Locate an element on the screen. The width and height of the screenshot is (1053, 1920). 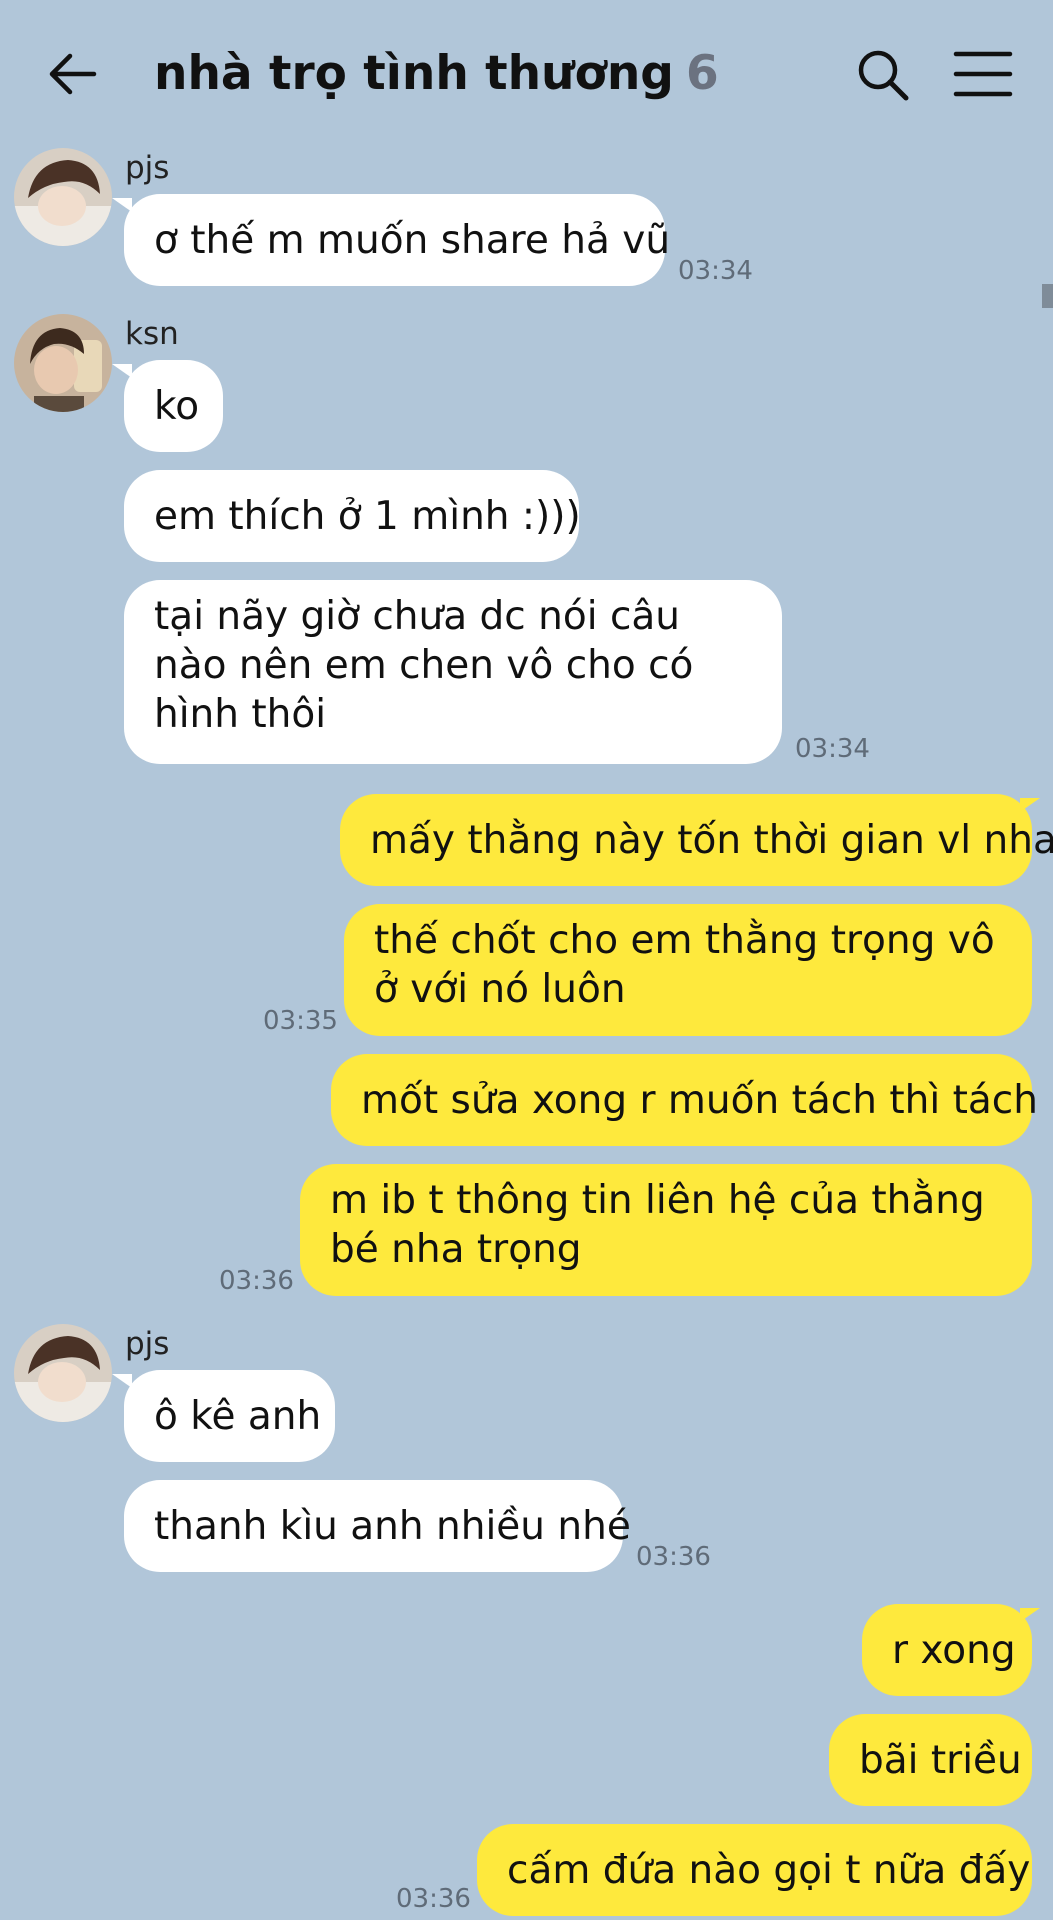
message-bubble: bãi triều is located at coordinates (930, 1760).